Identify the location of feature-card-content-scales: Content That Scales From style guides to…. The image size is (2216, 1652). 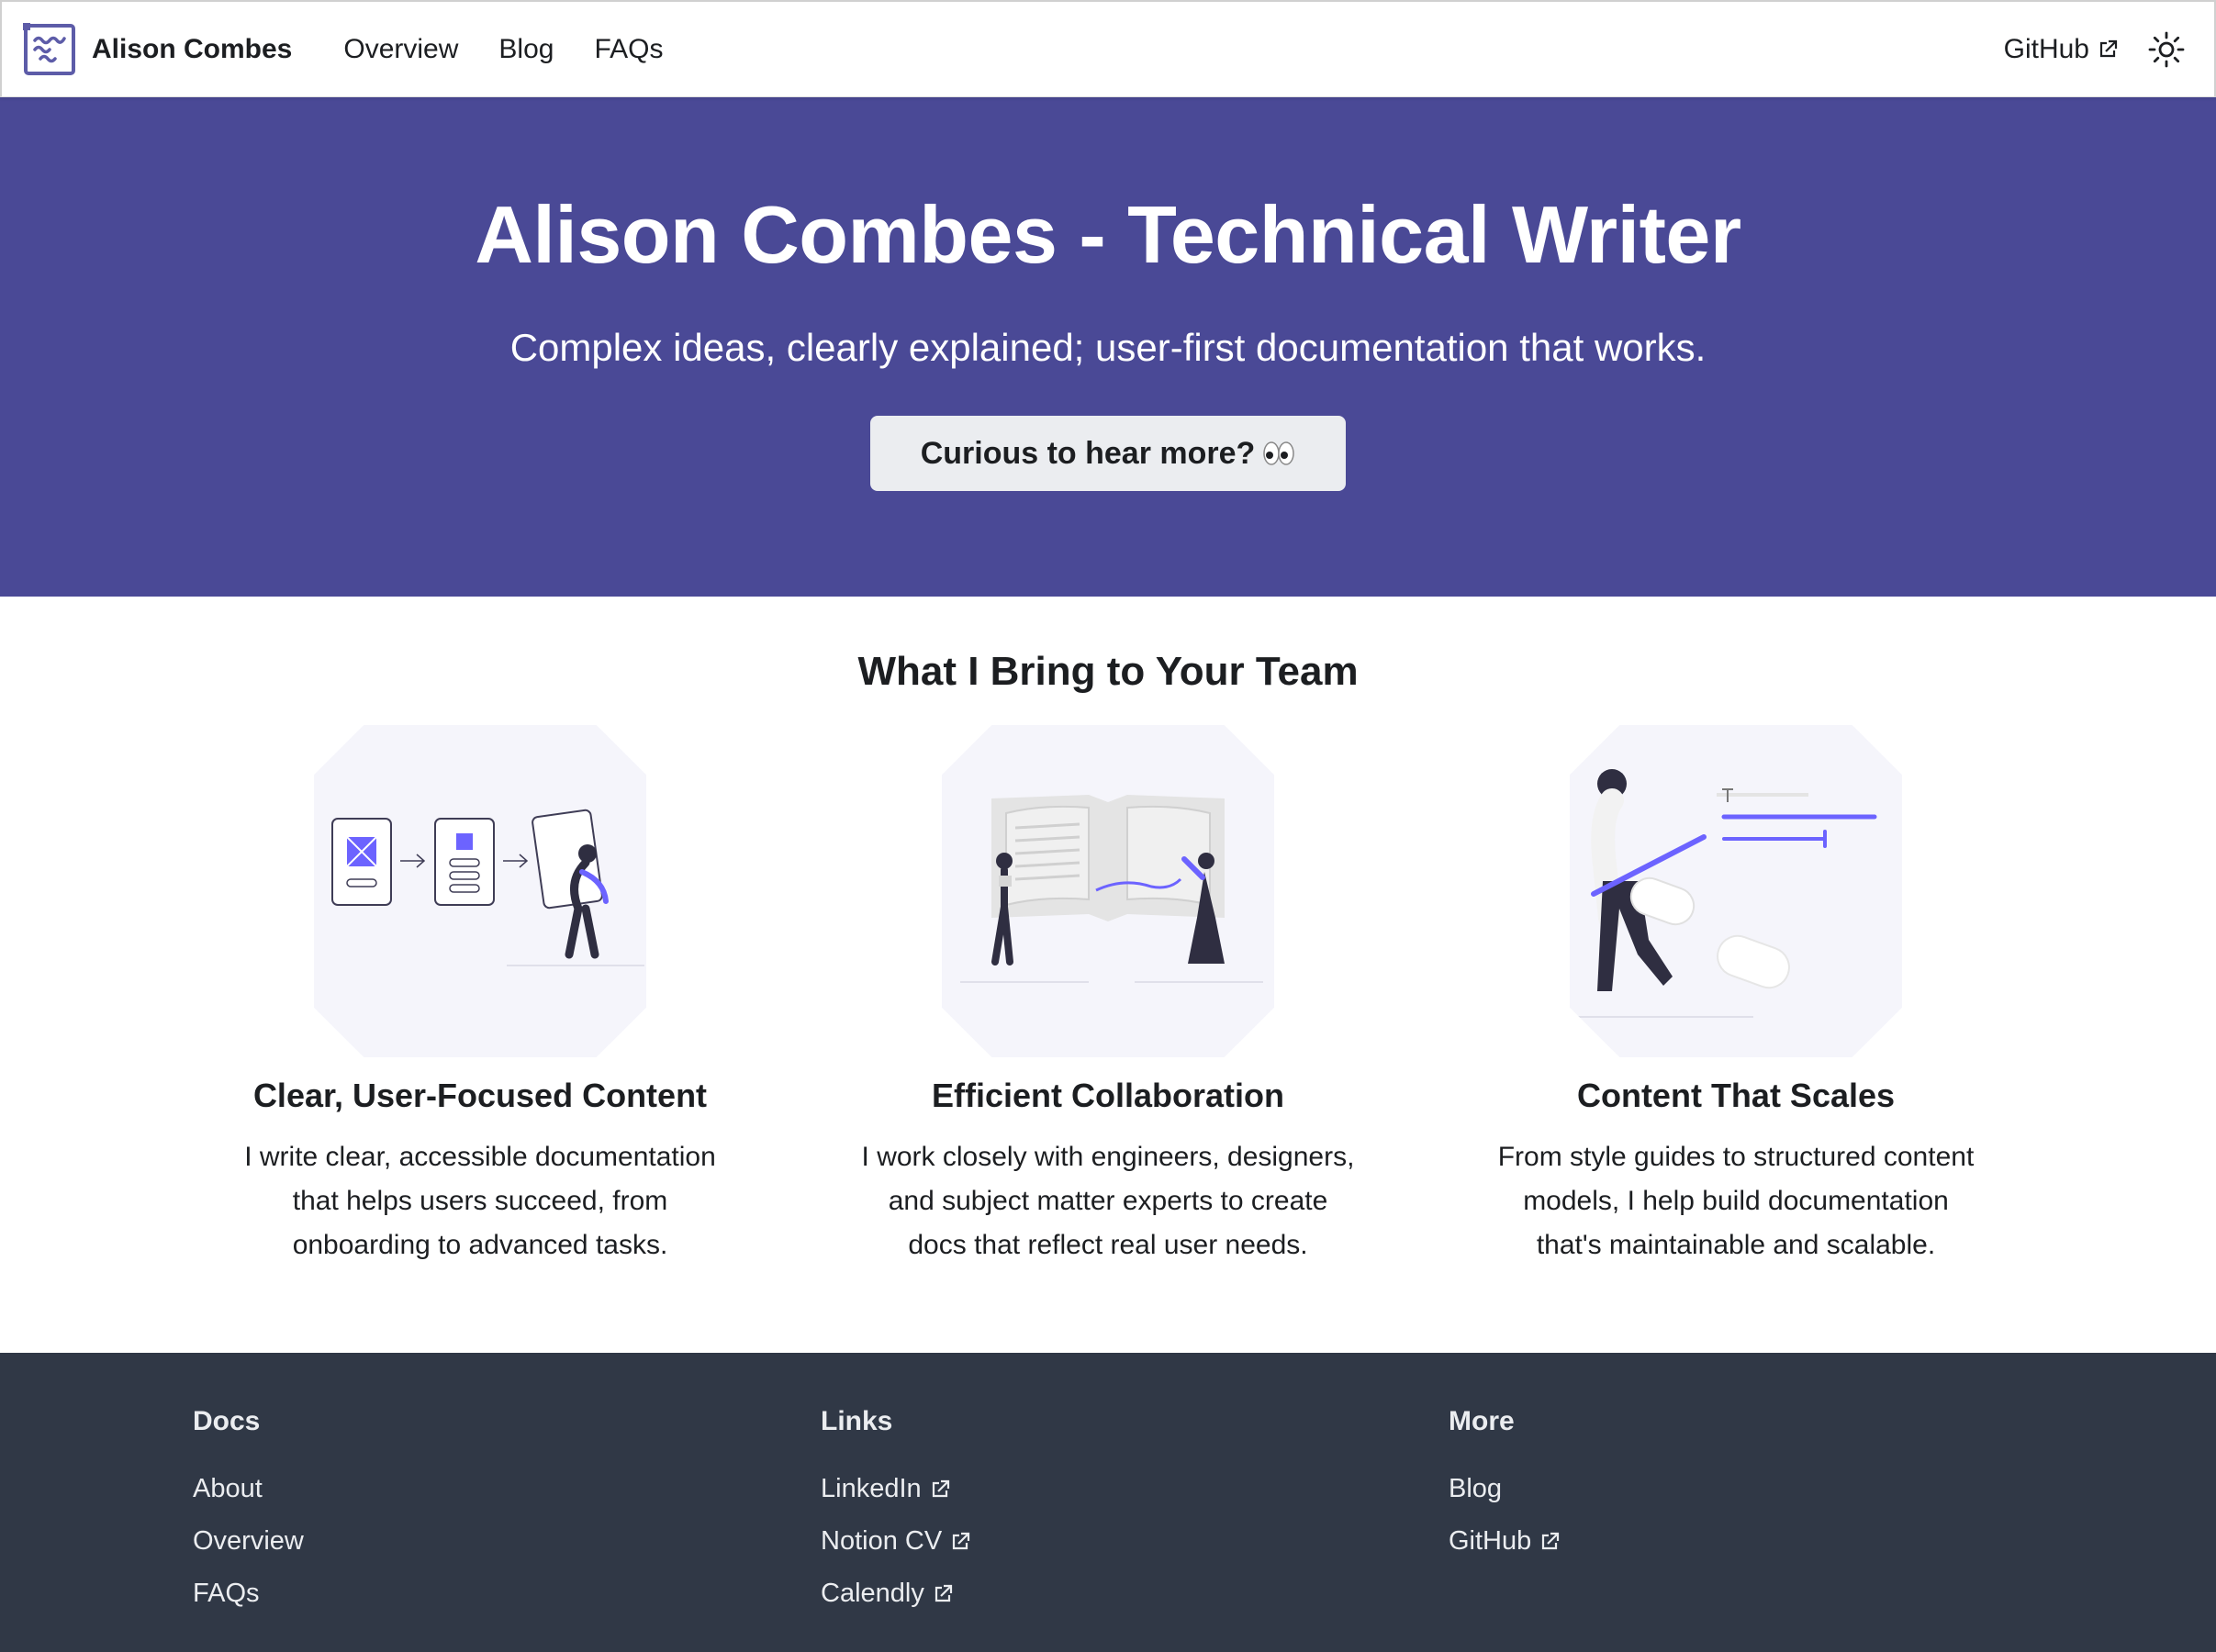
(1735, 996).